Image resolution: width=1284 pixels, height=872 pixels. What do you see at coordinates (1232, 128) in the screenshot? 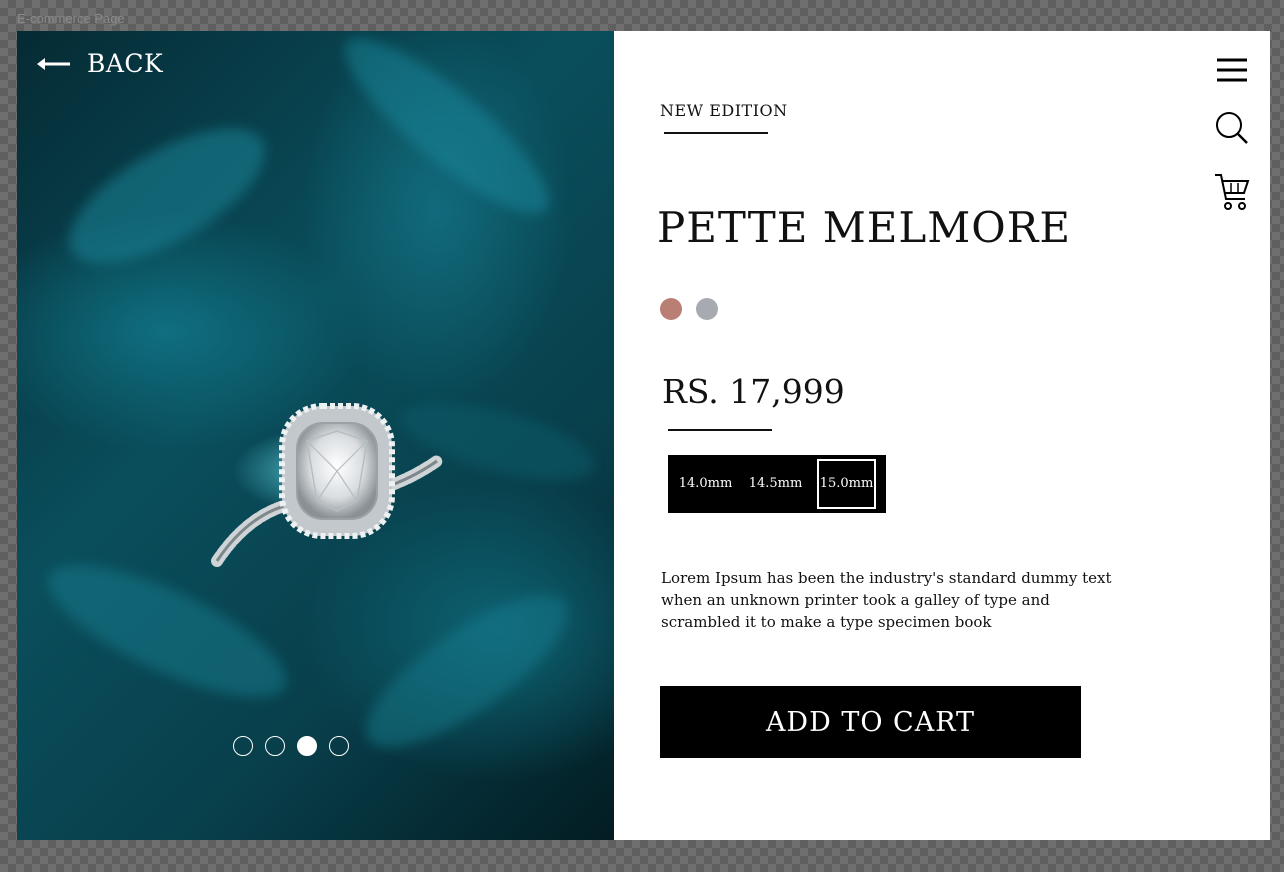
I see `search-icon` at bounding box center [1232, 128].